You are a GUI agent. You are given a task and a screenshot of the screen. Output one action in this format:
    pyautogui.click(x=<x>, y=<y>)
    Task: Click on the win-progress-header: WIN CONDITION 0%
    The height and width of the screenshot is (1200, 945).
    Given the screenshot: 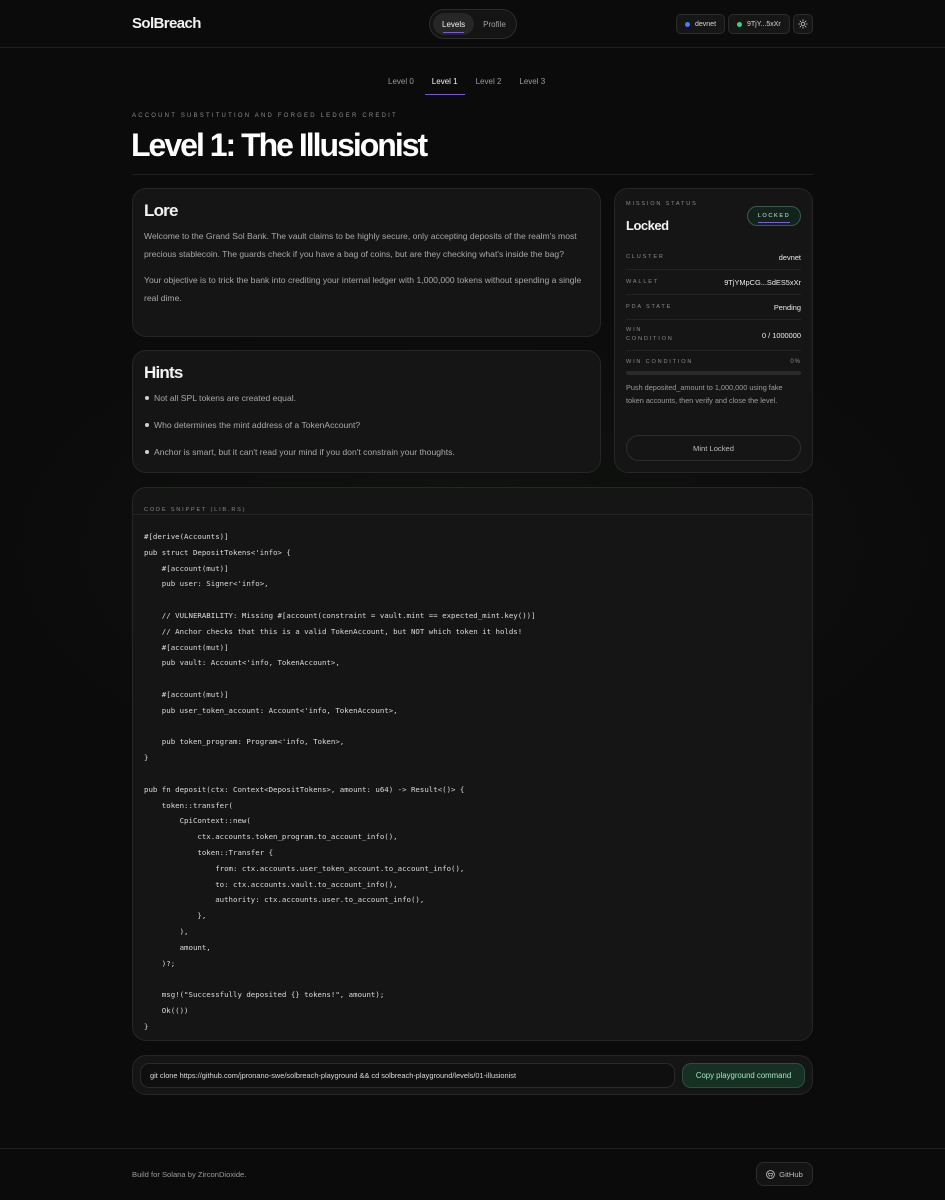 What is the action you would take?
    pyautogui.click(x=713, y=362)
    